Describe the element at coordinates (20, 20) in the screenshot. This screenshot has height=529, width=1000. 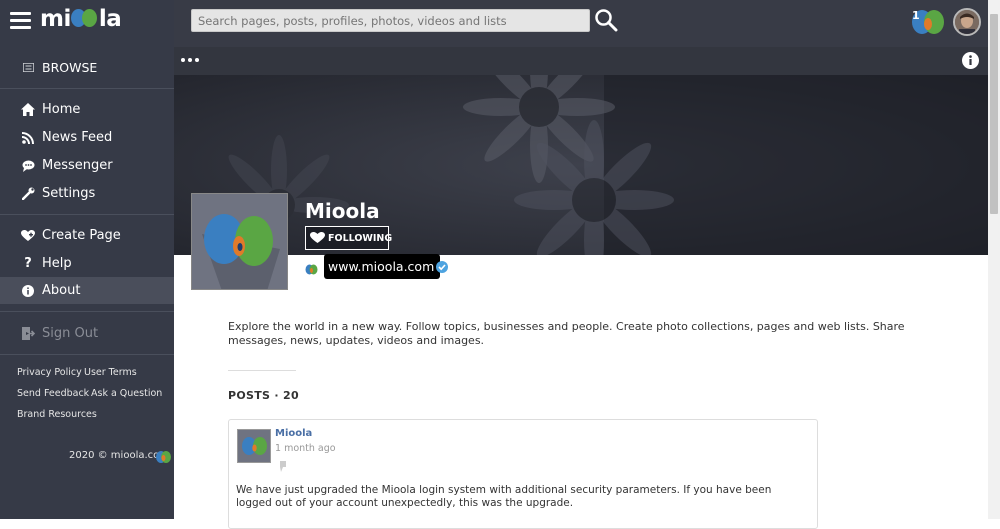
I see `hamburger-menu-icon` at that location.